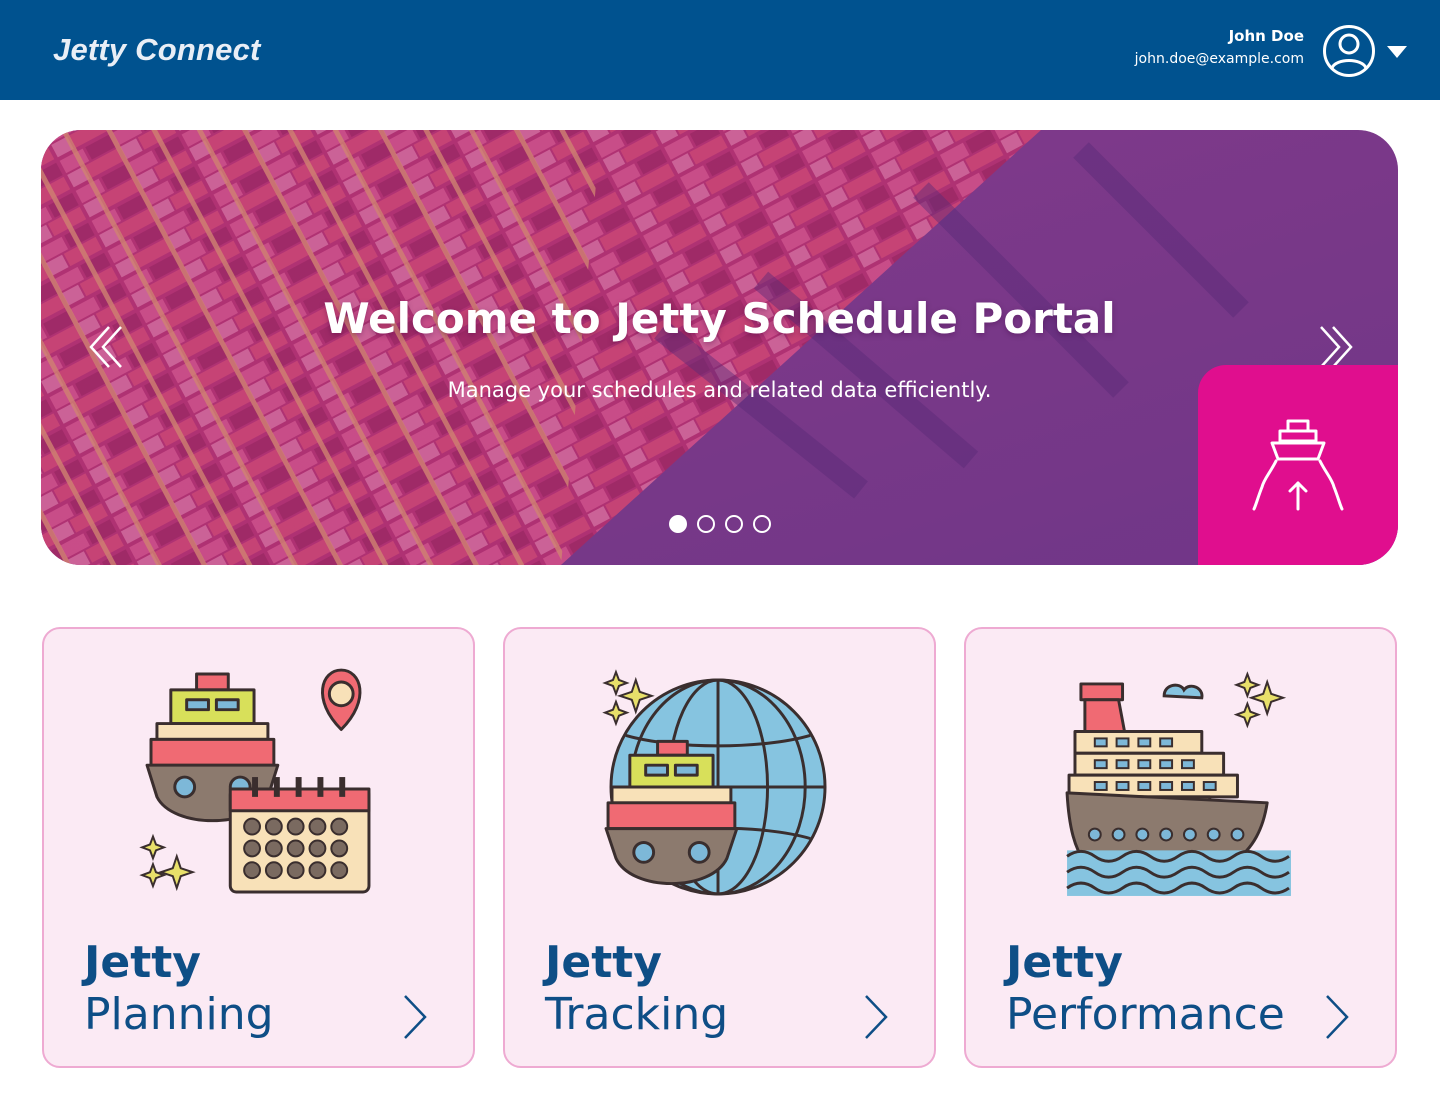  What do you see at coordinates (255, 781) in the screenshot?
I see `ship-calendar-illustration` at bounding box center [255, 781].